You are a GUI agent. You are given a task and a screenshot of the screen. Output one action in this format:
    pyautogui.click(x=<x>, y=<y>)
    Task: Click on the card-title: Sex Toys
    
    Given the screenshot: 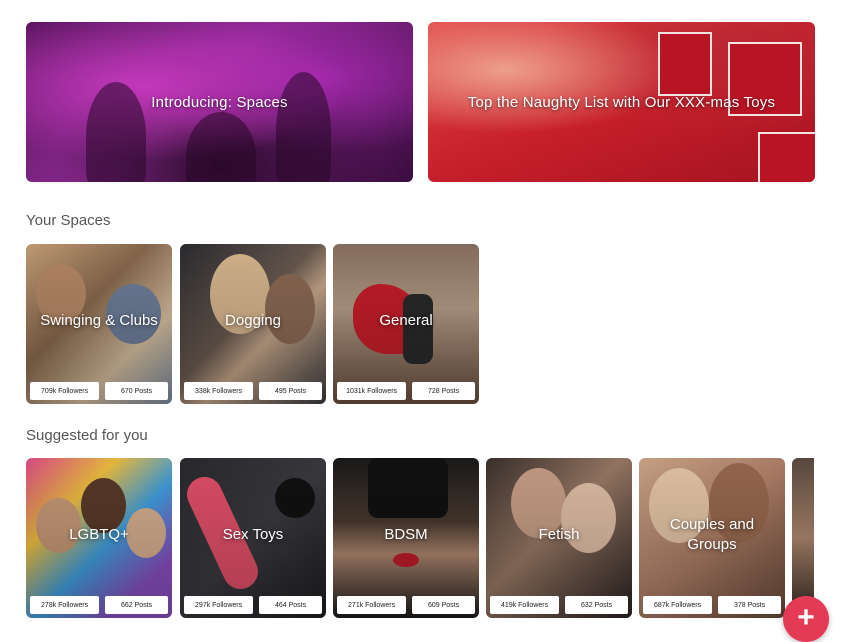 What is the action you would take?
    pyautogui.click(x=253, y=534)
    